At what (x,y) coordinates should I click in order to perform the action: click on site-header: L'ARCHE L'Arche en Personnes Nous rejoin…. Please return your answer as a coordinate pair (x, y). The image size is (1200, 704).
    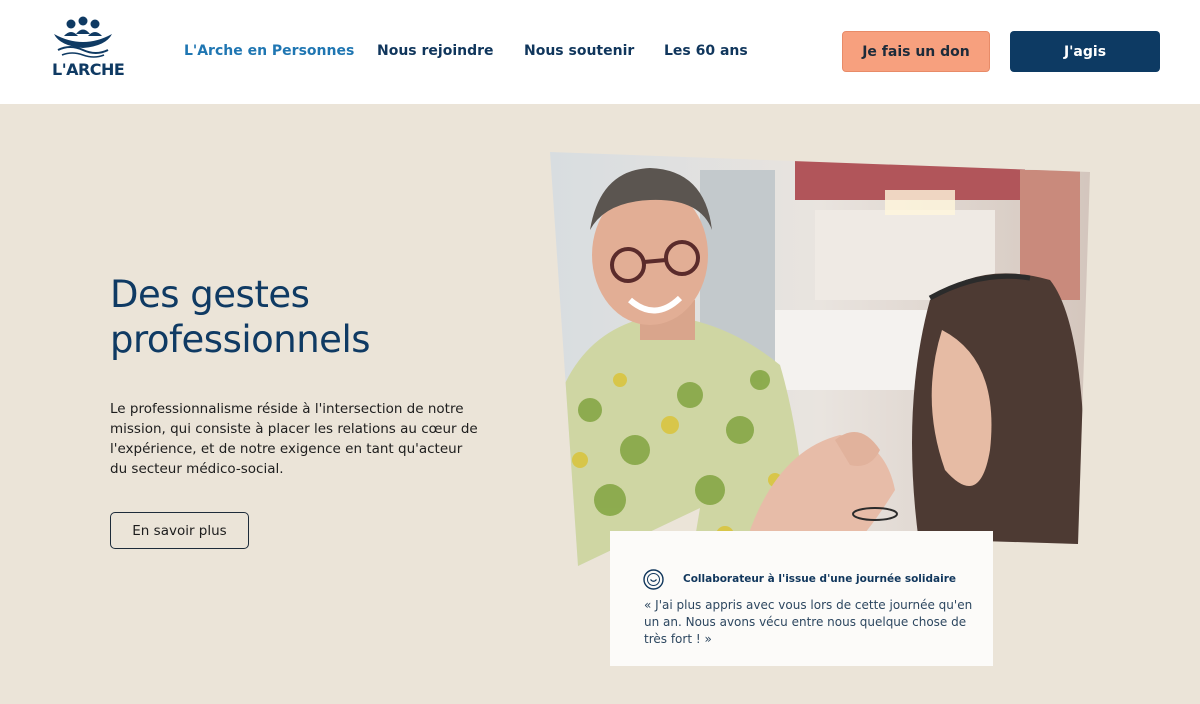
    Looking at the image, I should click on (600, 52).